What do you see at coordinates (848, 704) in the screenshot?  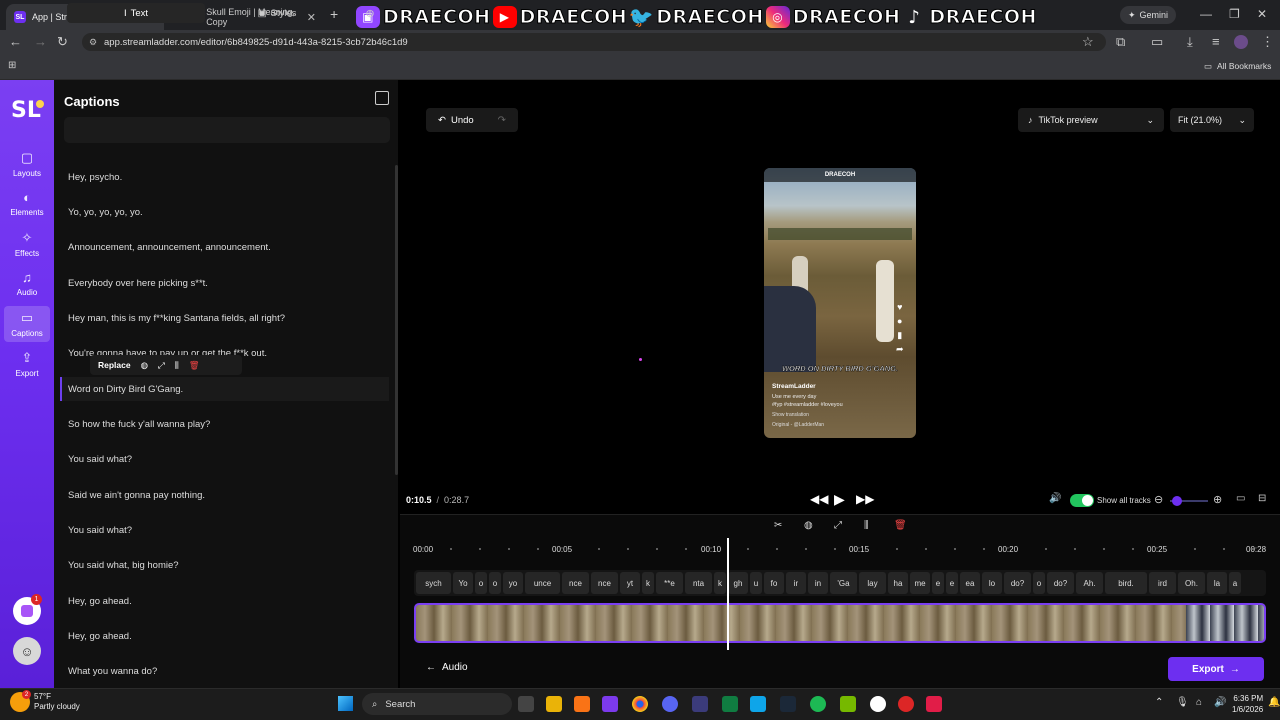 I see `nvidia-icon` at bounding box center [848, 704].